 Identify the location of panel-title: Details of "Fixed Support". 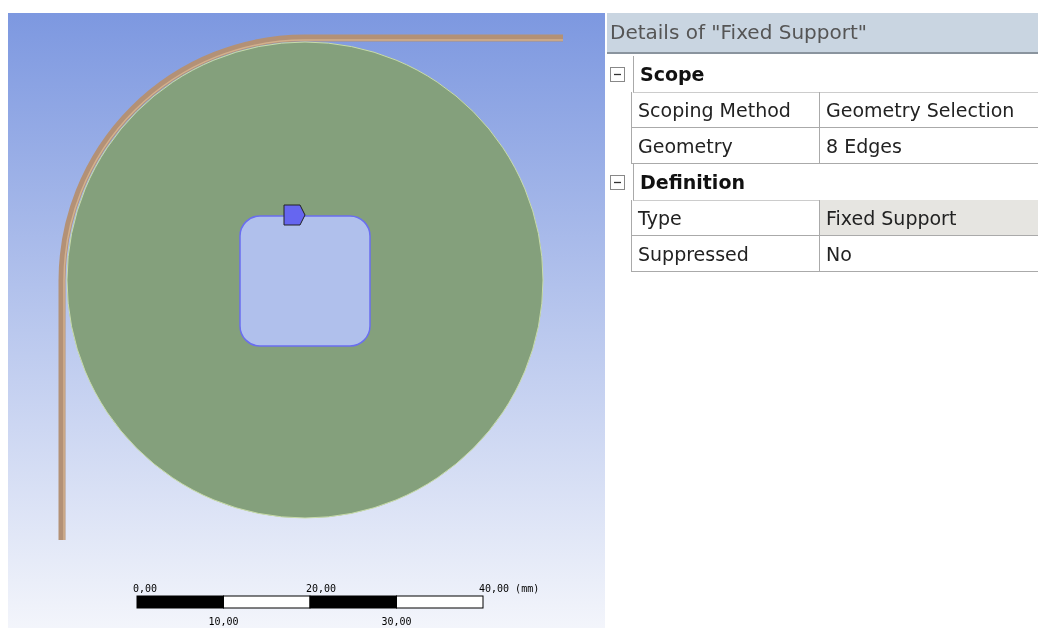
(822, 33).